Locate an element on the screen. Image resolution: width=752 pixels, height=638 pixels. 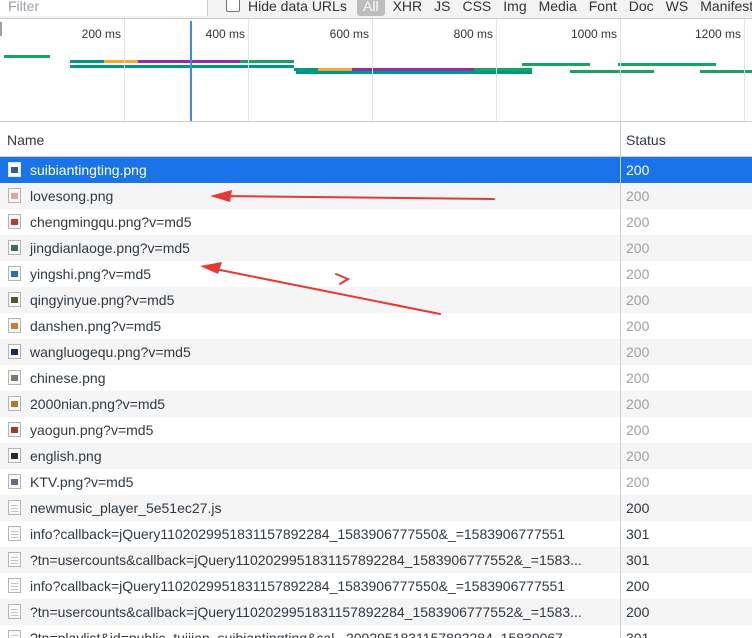
type-filter-css: CSS is located at coordinates (476, 8).